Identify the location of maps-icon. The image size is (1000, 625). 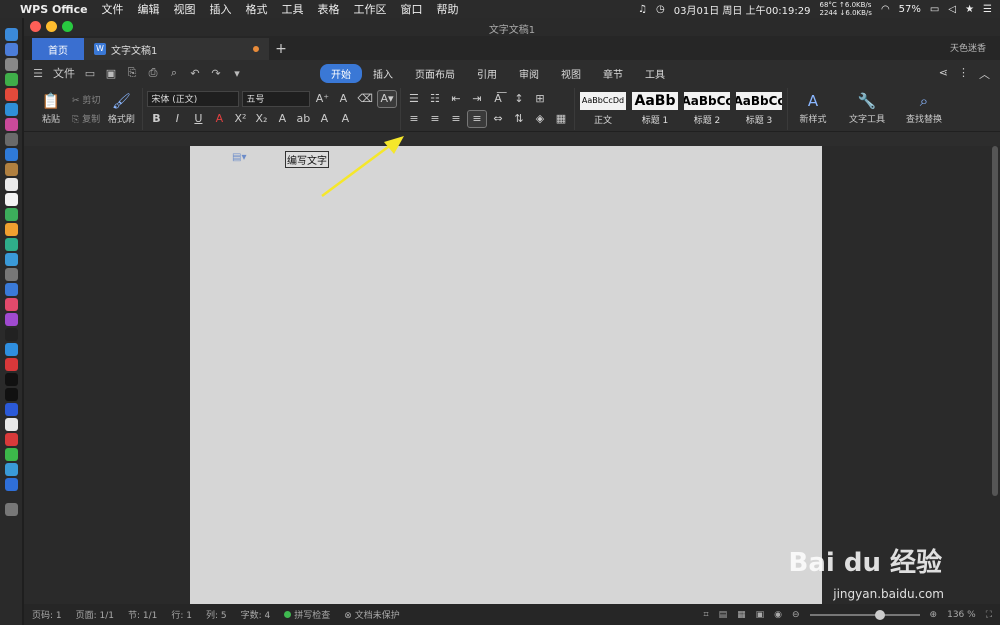
(11, 214).